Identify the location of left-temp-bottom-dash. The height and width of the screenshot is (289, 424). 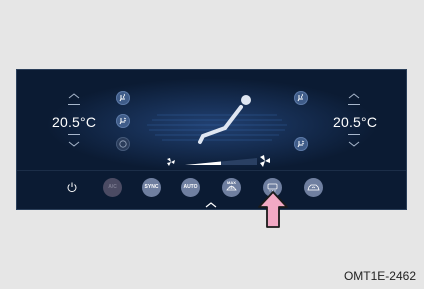
(74, 134).